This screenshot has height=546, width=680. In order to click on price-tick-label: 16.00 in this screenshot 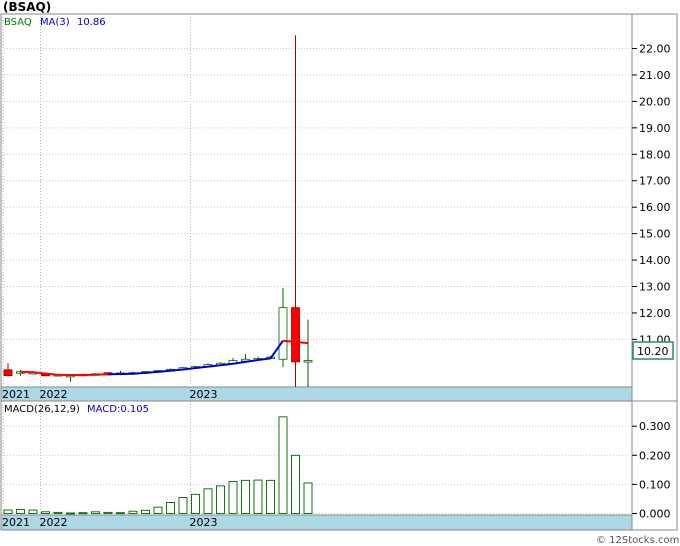, I will do `click(655, 207)`.